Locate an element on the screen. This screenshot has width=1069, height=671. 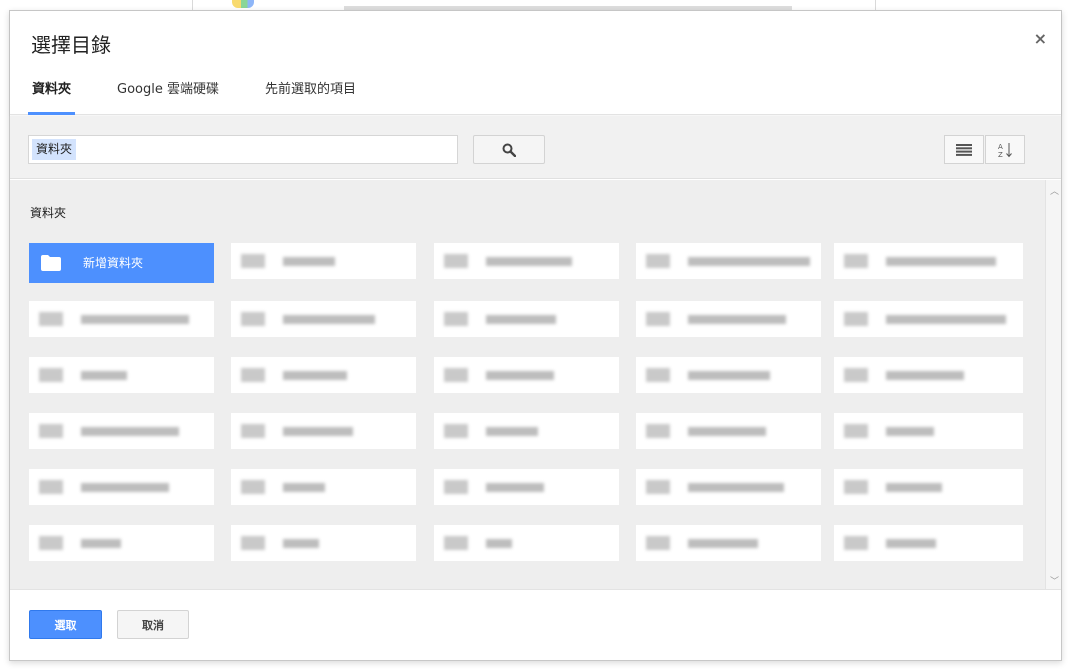
scroll-down-icon: ﹀ is located at coordinates (1054, 580).